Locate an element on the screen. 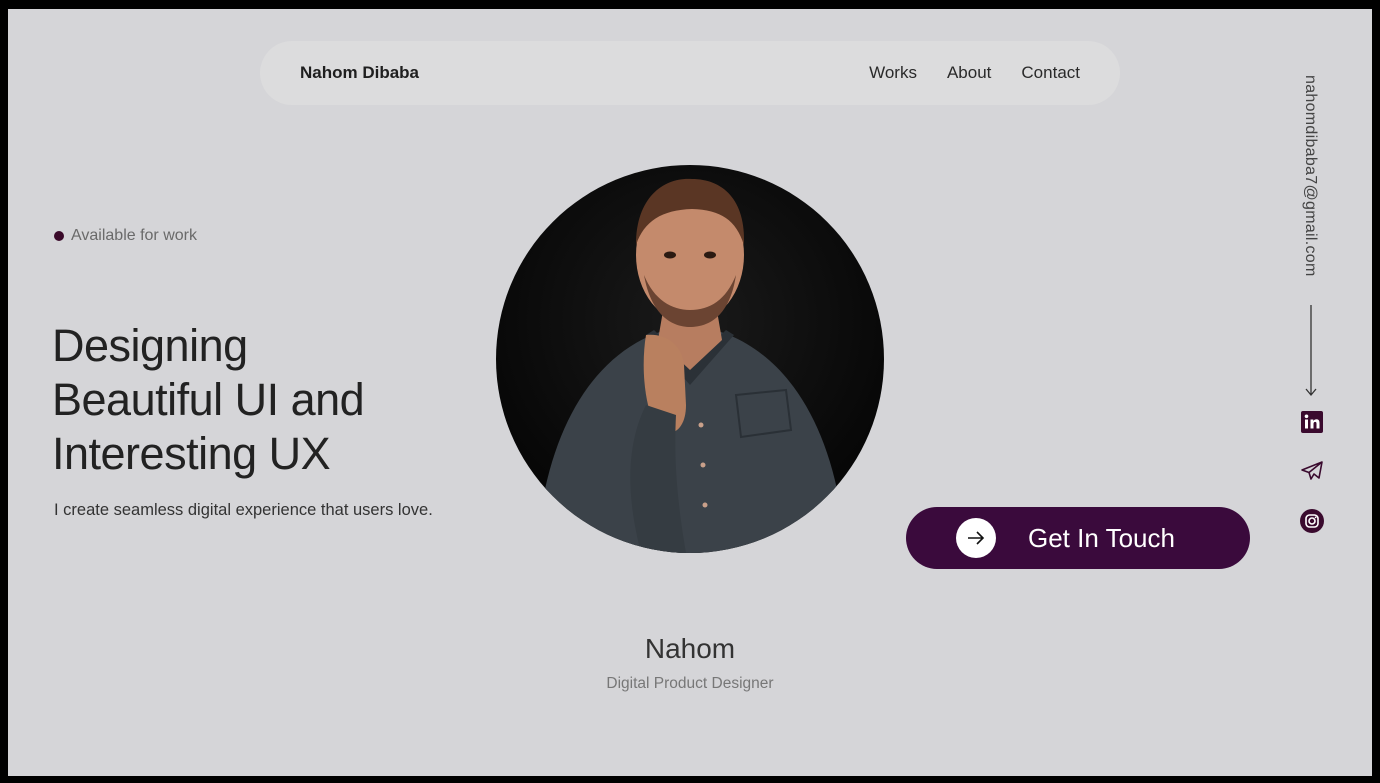 This screenshot has height=783, width=1380. linkedin-icon is located at coordinates (1312, 422).